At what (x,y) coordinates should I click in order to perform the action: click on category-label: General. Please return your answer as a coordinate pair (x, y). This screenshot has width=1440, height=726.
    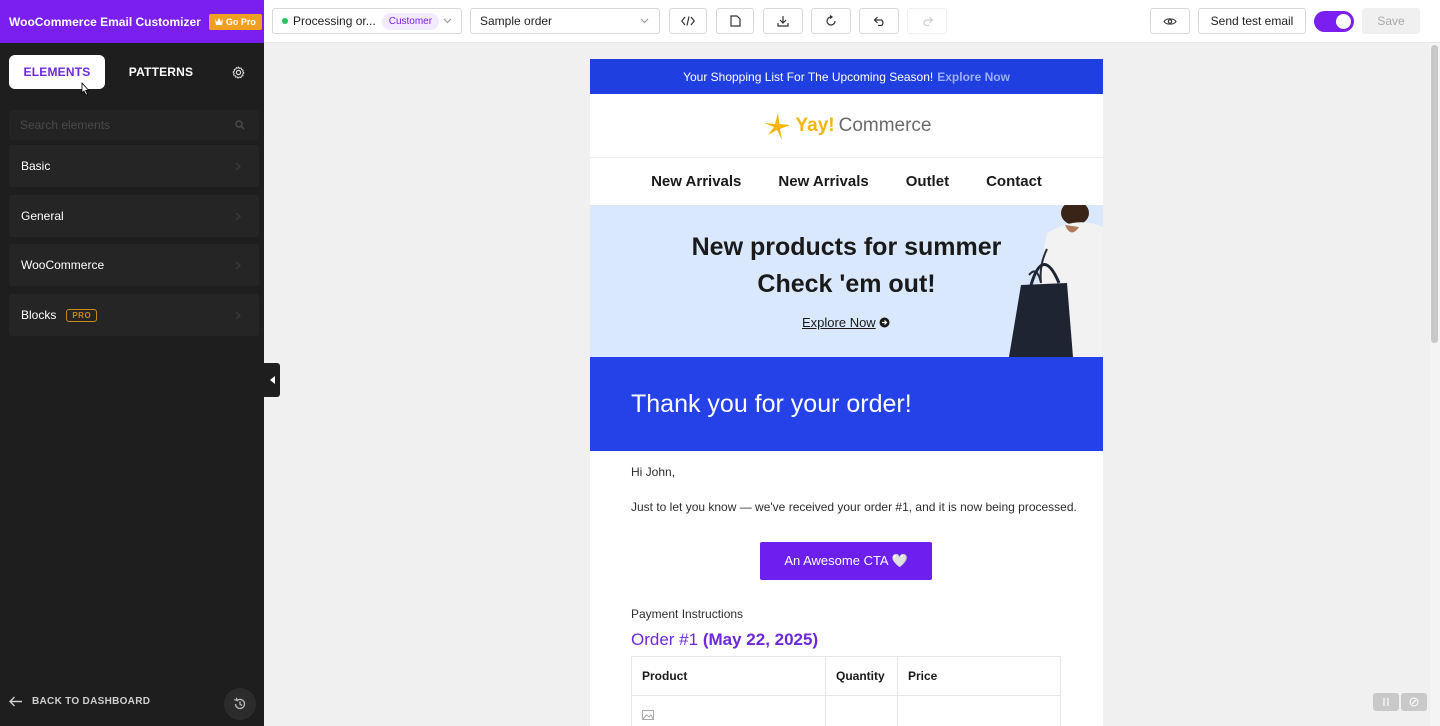
    Looking at the image, I should click on (42, 216).